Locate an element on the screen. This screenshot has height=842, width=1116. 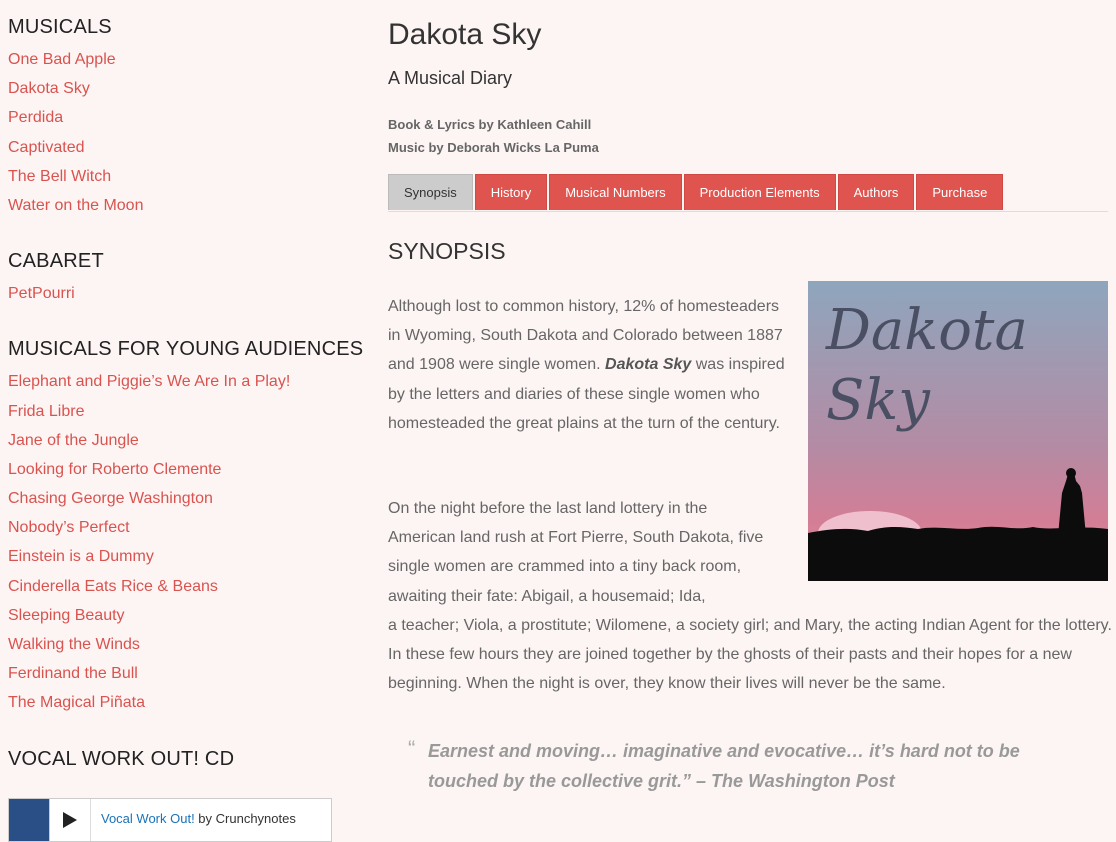
sidebar-link: Frida Libre is located at coordinates (46, 411).